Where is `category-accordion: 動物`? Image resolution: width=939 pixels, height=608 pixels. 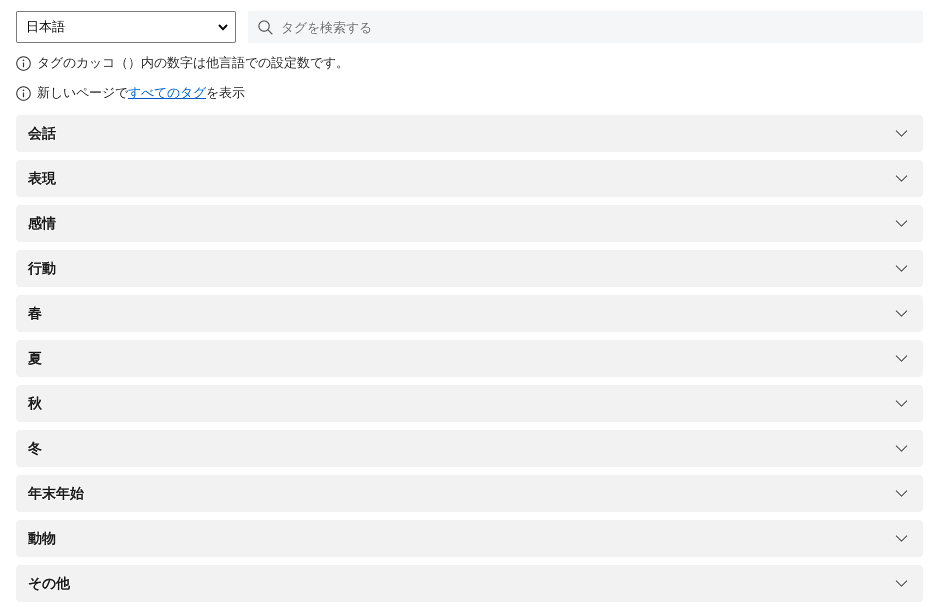
category-accordion: 動物 is located at coordinates (469, 538).